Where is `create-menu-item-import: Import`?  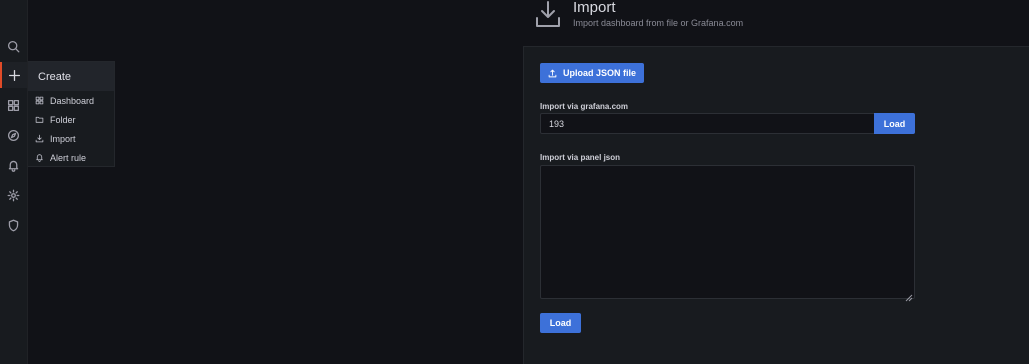 create-menu-item-import: Import is located at coordinates (71, 138).